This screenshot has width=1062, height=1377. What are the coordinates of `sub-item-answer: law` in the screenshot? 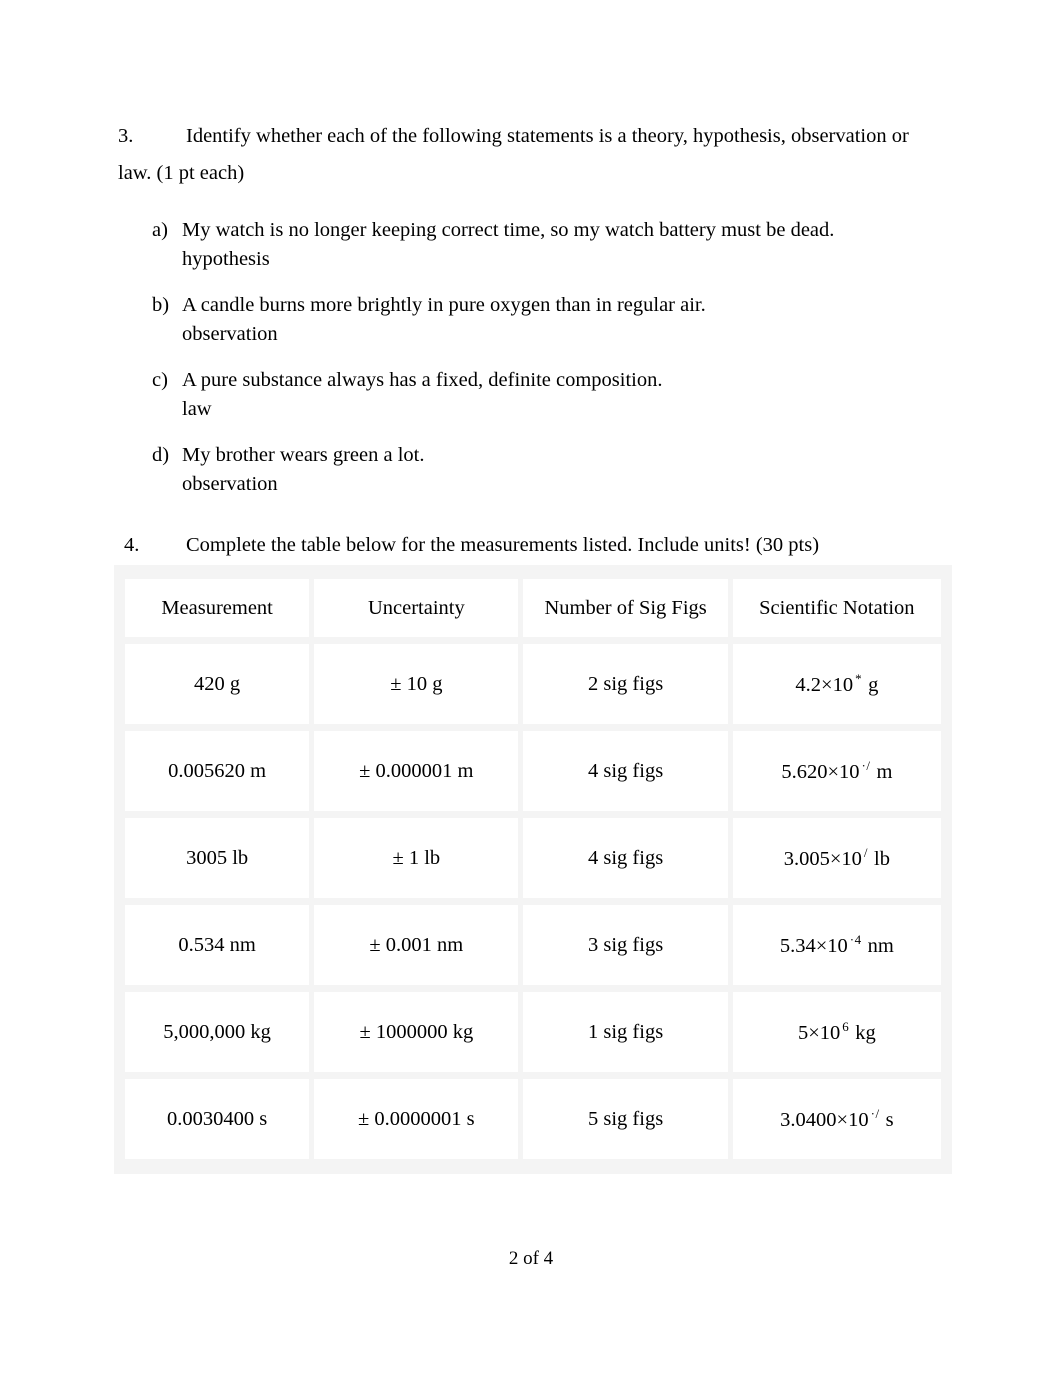 It's located at (197, 409).